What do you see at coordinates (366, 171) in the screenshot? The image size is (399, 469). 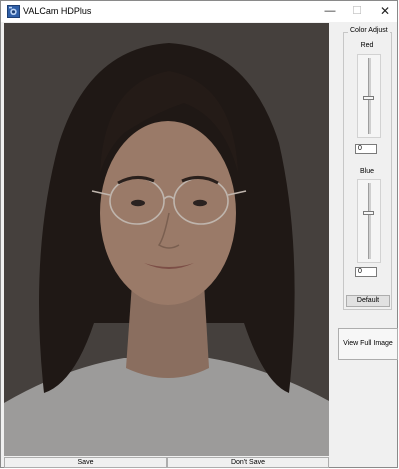 I see `blue-label: Blue` at bounding box center [366, 171].